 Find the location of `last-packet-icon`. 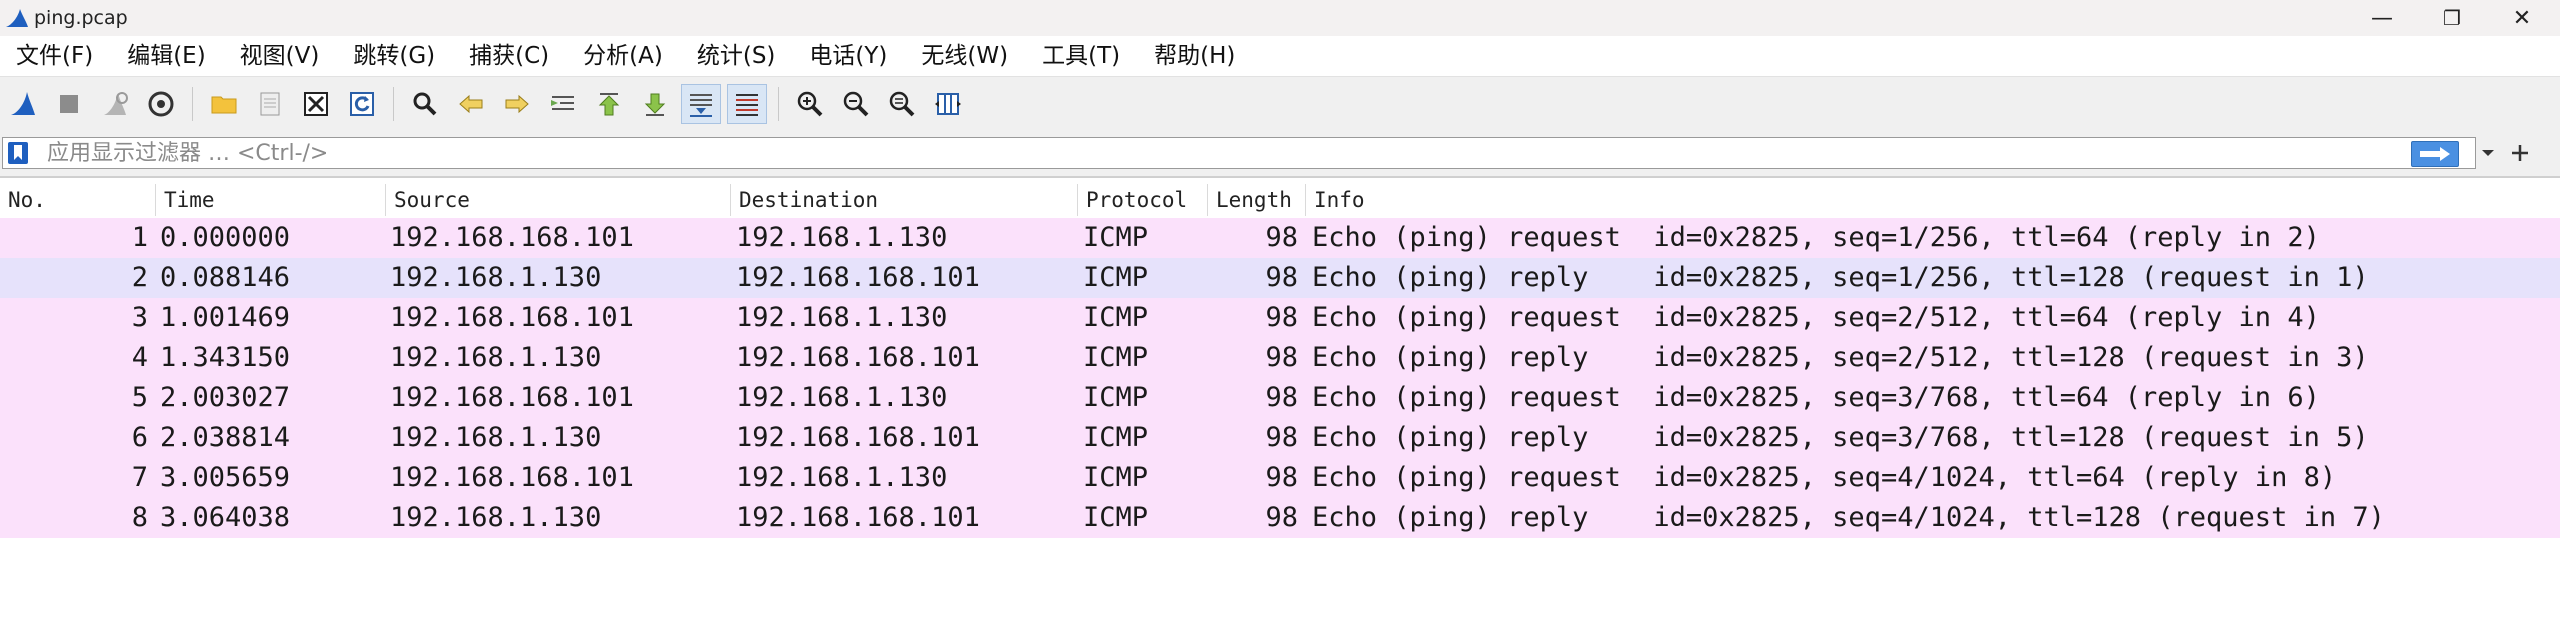

last-packet-icon is located at coordinates (655, 104).